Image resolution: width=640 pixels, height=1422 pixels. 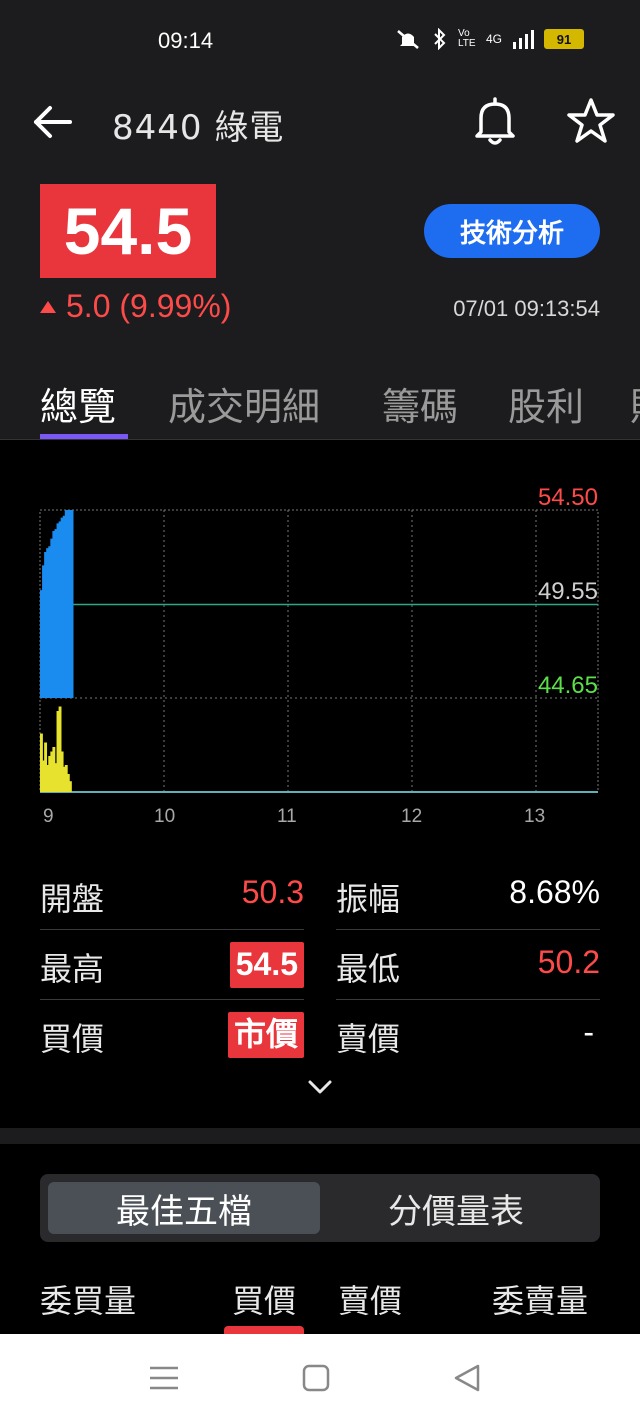 What do you see at coordinates (466, 38) in the screenshot?
I see `volte-icon: Vo LTE` at bounding box center [466, 38].